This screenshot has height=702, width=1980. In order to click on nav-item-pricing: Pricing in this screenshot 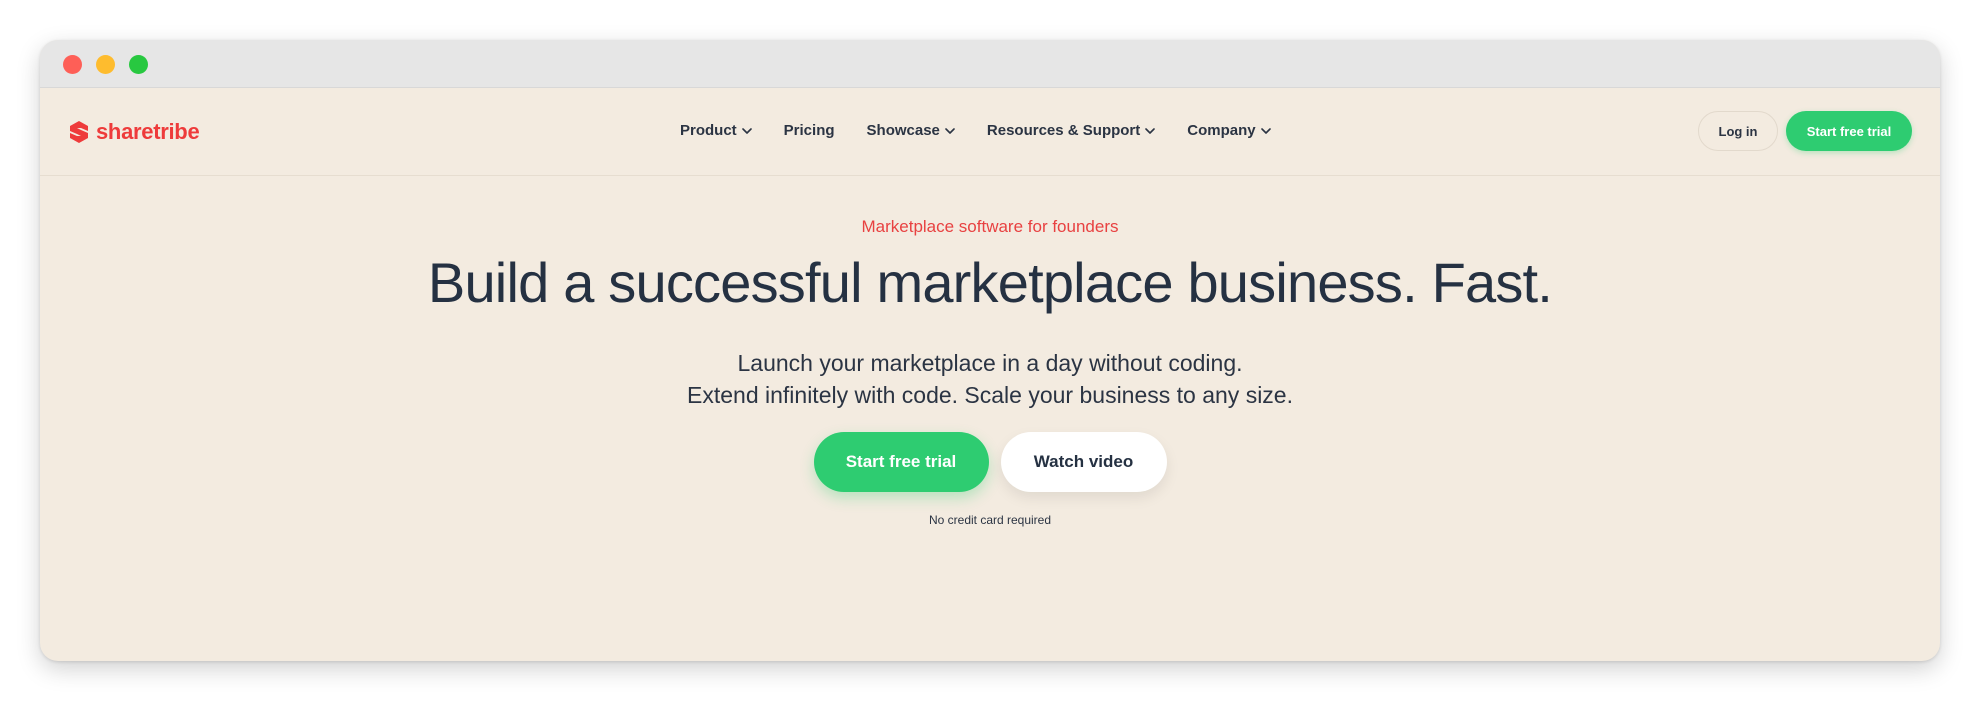, I will do `click(809, 130)`.